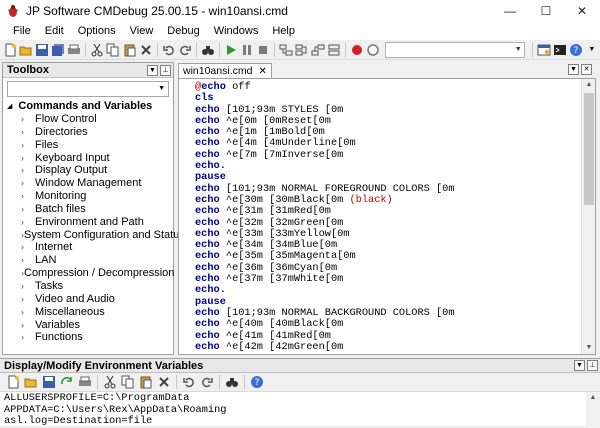  I want to click on tree-item: › Monitoring, so click(88, 196).